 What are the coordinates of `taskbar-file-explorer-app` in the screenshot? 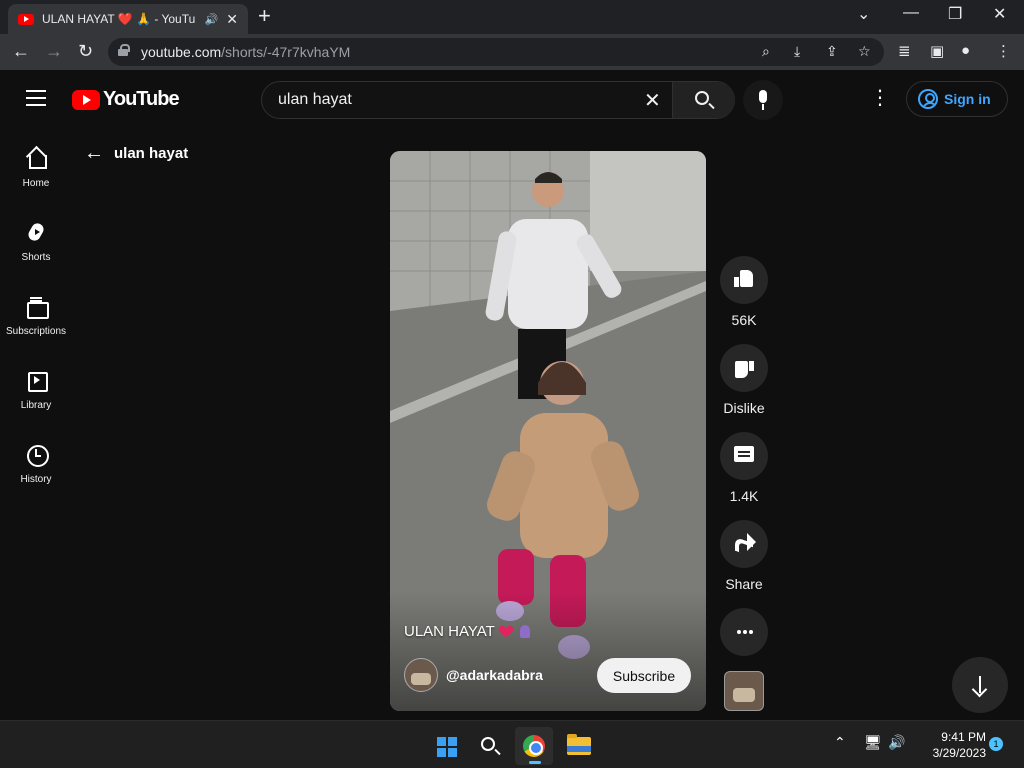 It's located at (578, 746).